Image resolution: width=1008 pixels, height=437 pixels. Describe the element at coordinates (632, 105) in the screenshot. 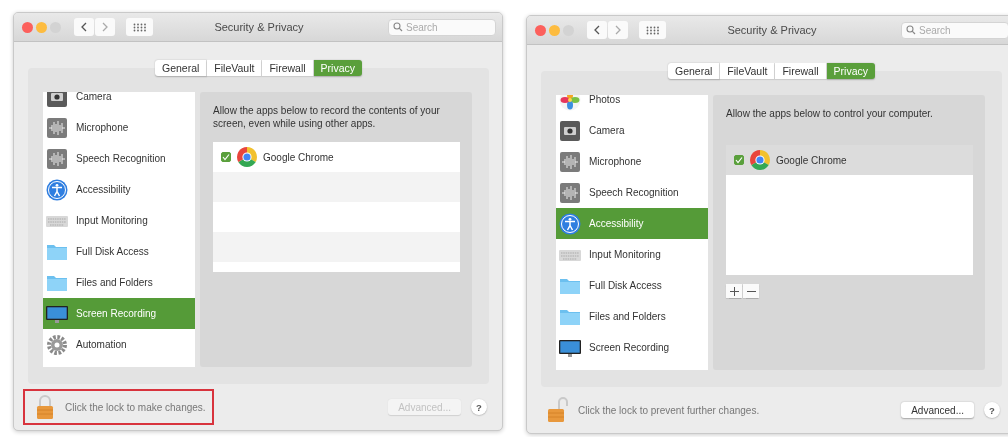

I see `category-item: Photos` at that location.